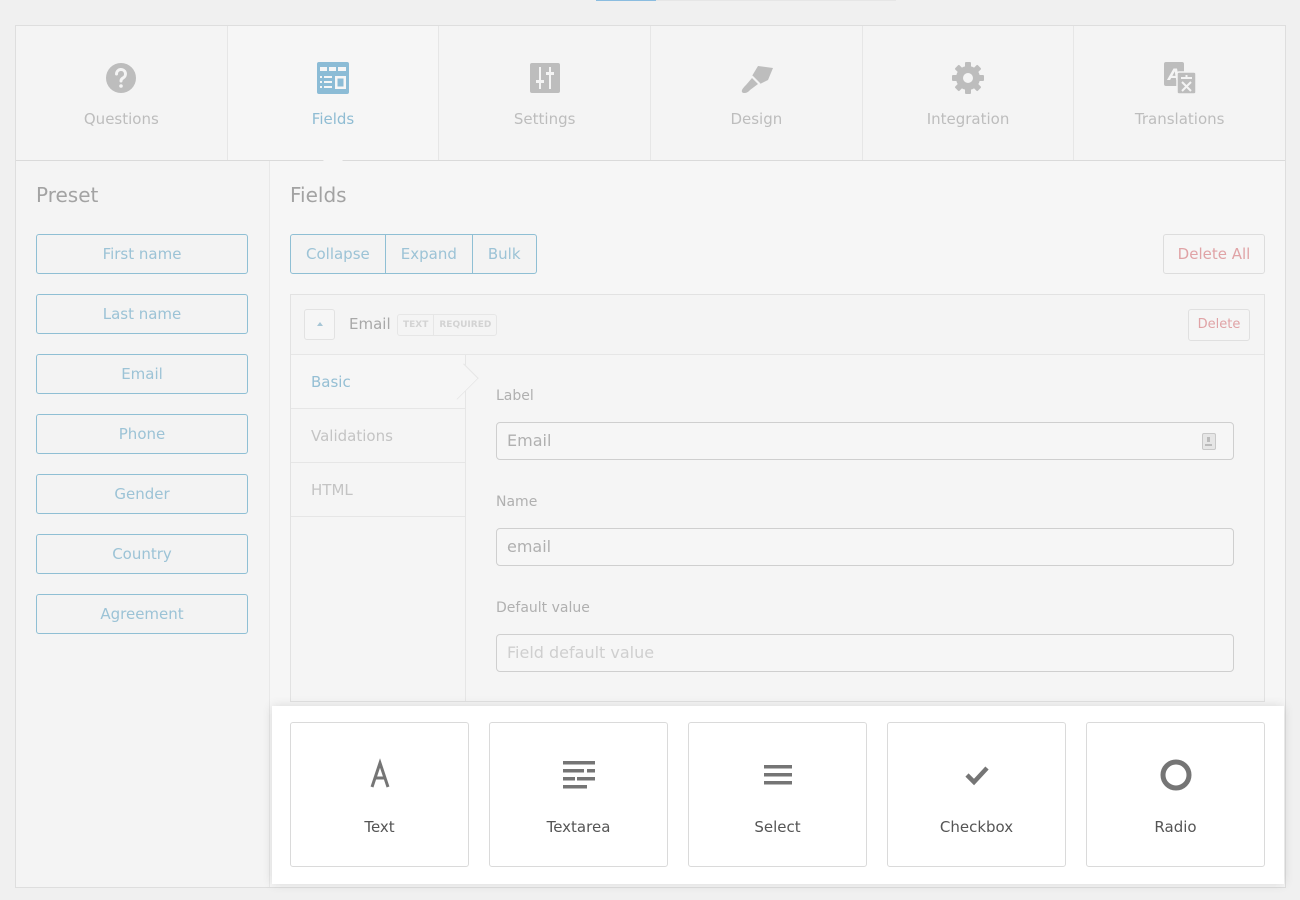 The width and height of the screenshot is (1300, 900). I want to click on field-card-header: Email TEXT REQUIRED Delete, so click(777, 325).